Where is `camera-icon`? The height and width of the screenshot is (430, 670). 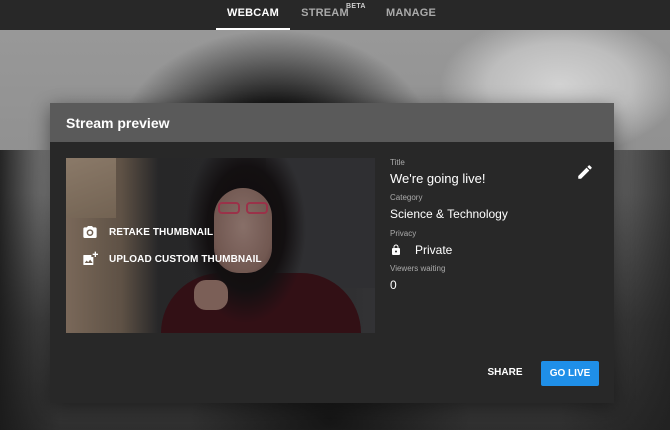
camera-icon is located at coordinates (90, 232).